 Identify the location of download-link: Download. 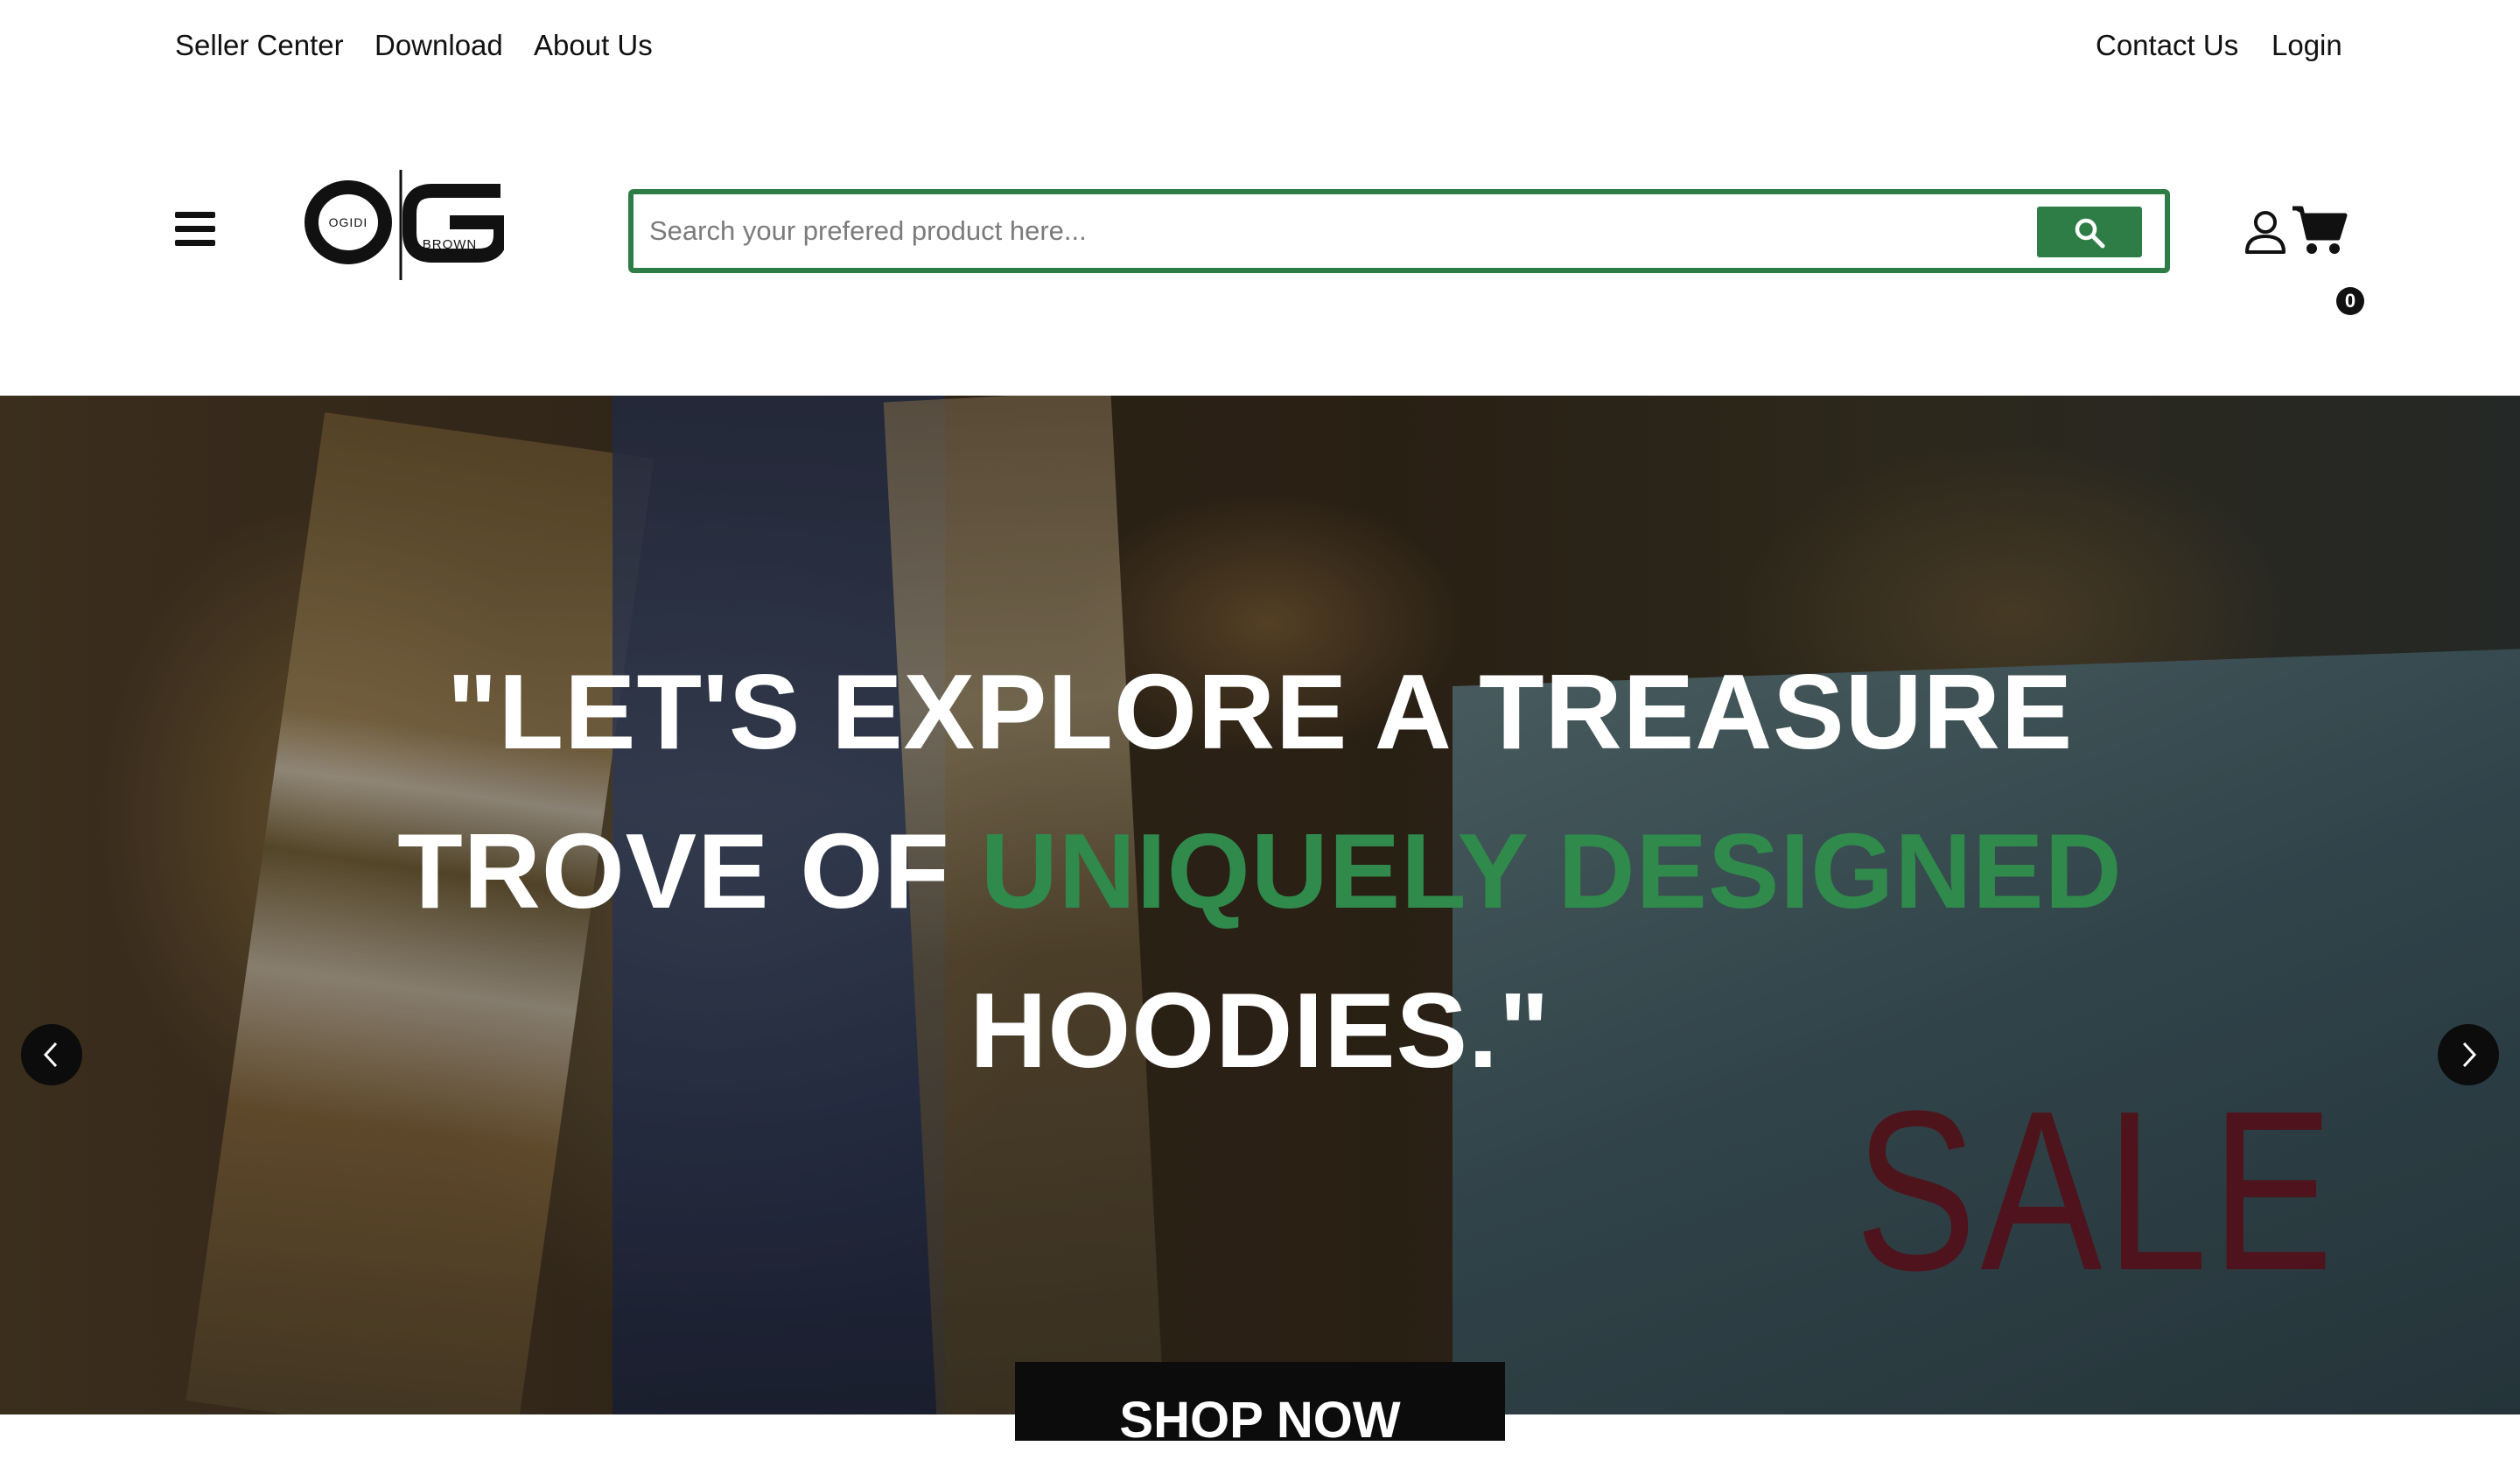
(438, 45).